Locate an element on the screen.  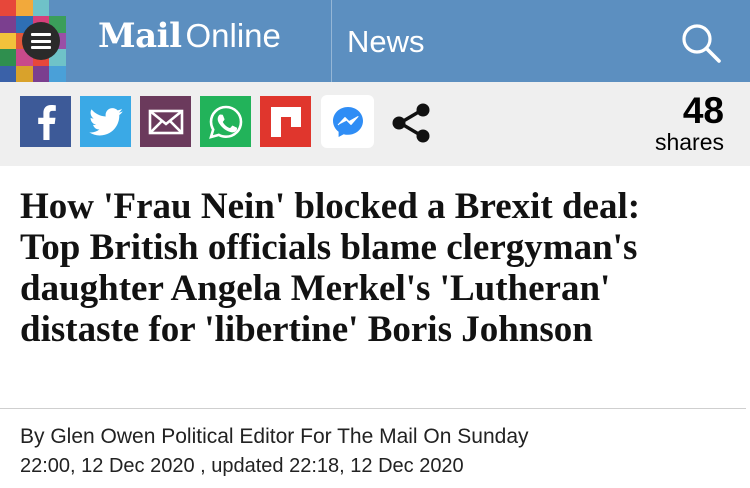
share-count-number: 48 is located at coordinates (703, 110).